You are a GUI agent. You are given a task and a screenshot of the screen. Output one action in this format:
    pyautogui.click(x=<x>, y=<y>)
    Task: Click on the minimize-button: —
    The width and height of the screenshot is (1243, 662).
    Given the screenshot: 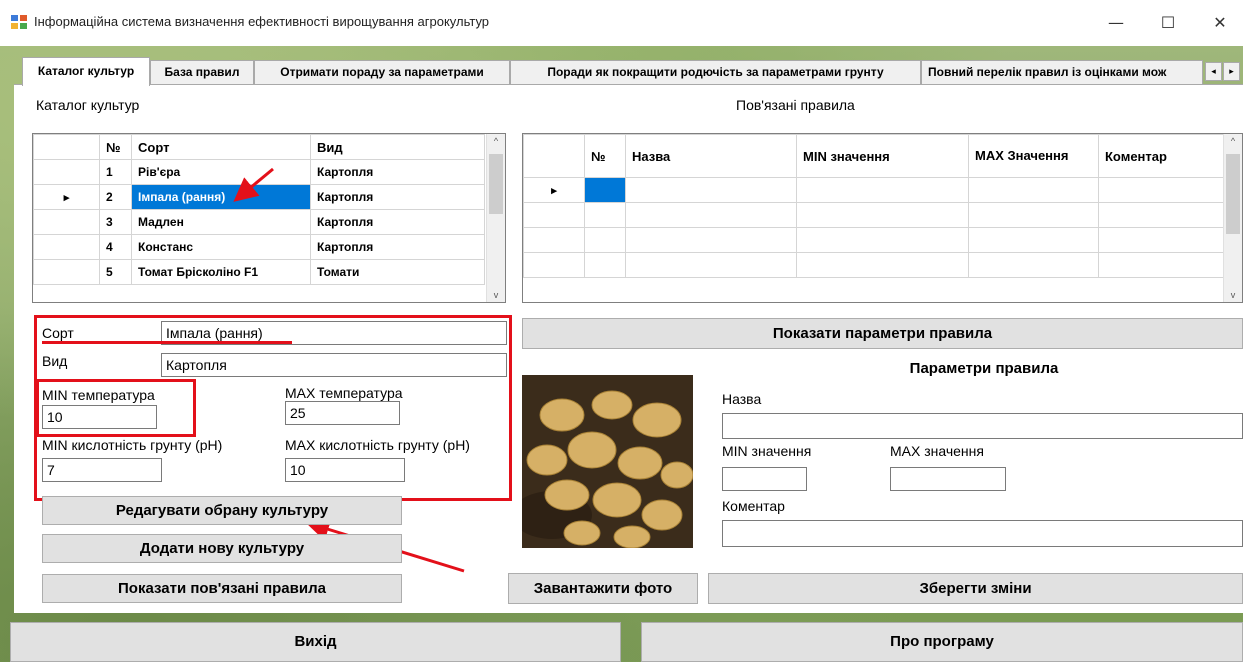 What is the action you would take?
    pyautogui.click(x=1116, y=23)
    